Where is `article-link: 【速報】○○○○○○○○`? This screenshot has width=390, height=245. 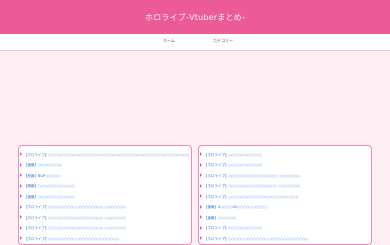
article-link: 【速報】○○○○○○○○ is located at coordinates (43, 164).